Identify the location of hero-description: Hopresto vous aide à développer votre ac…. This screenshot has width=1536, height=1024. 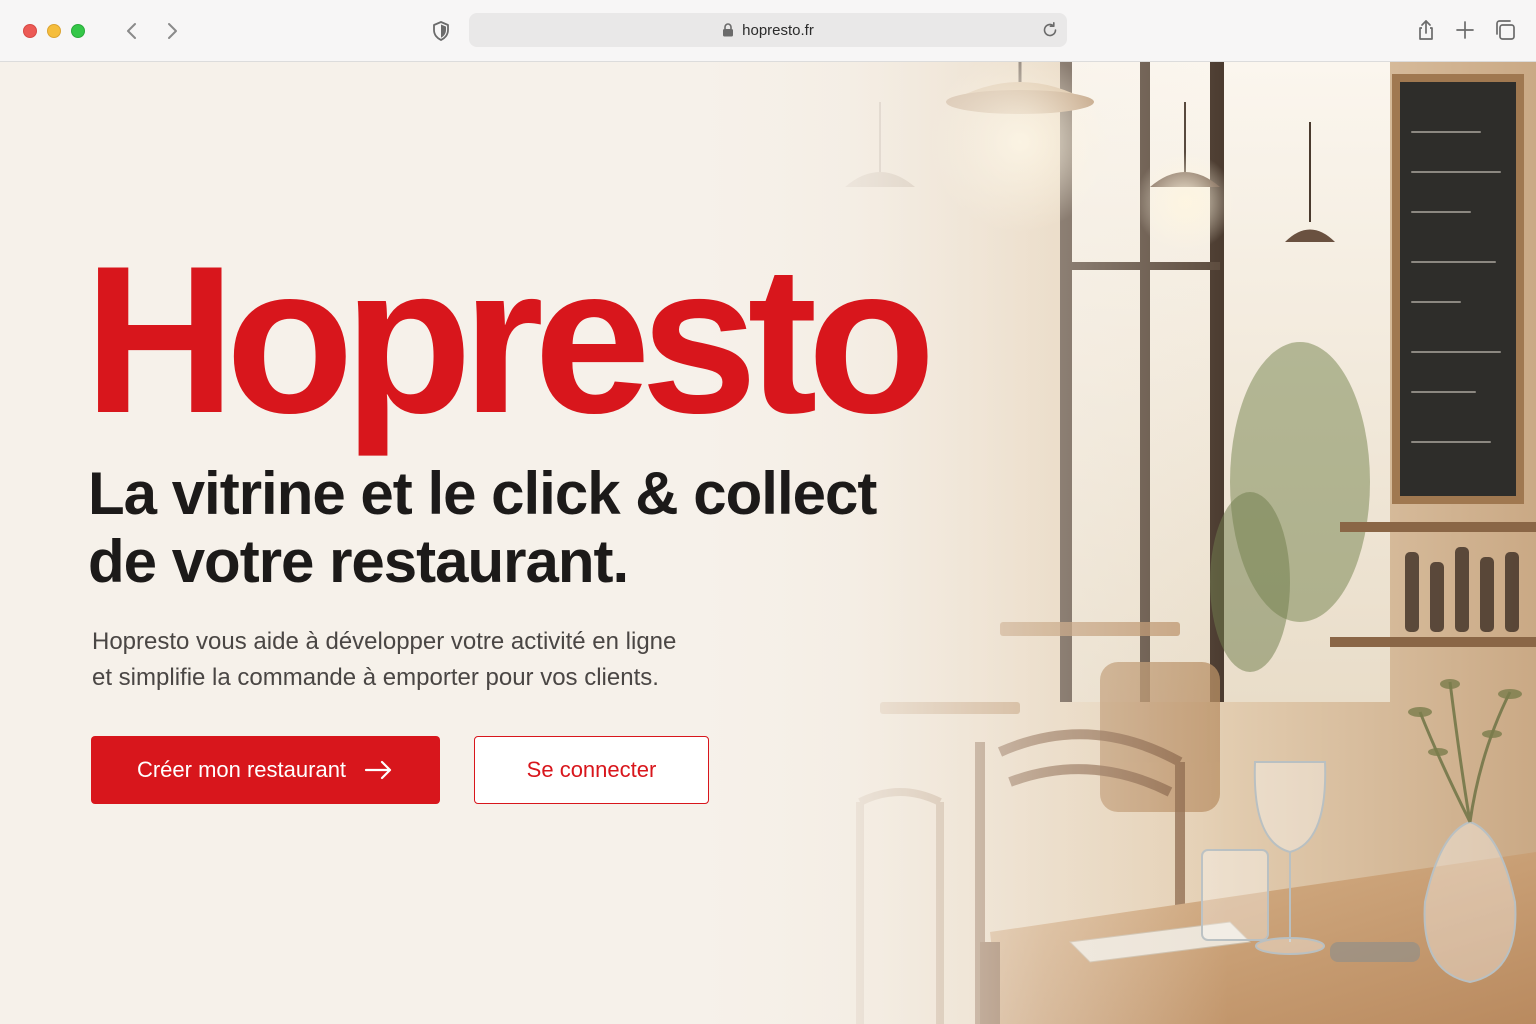
(442, 660).